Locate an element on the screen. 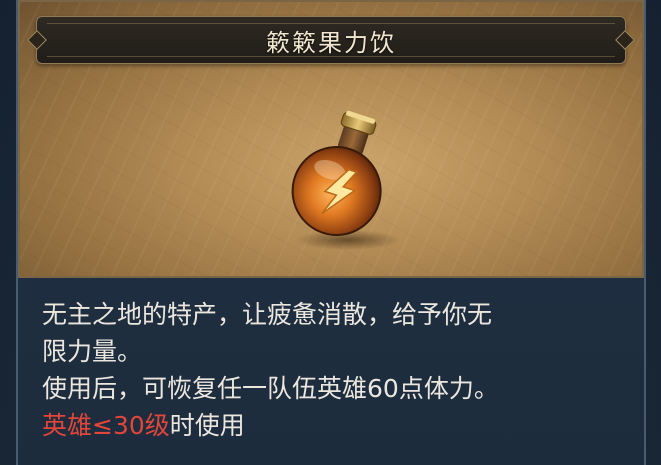 This screenshot has height=465, width=661. description-line: 限力量。 is located at coordinates (92, 351).